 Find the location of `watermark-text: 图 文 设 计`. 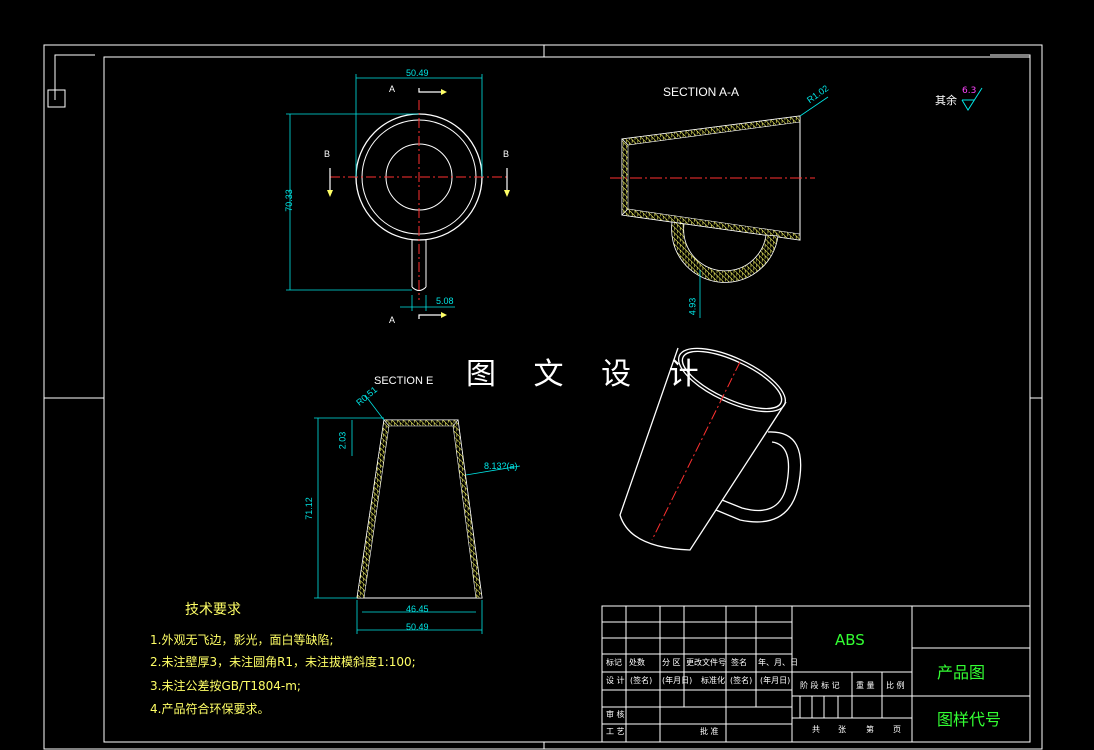

watermark-text: 图 文 设 计 is located at coordinates (589, 374).